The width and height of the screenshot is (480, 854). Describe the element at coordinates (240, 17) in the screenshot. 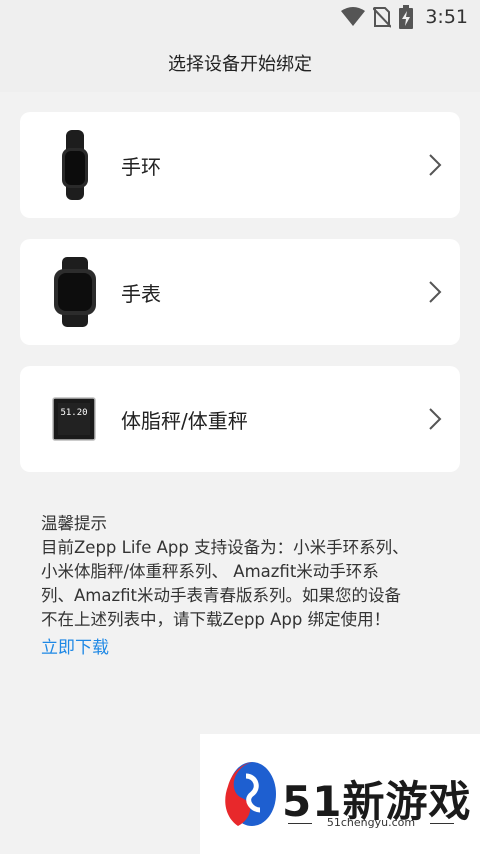

I see `status-bar: 3:51` at that location.